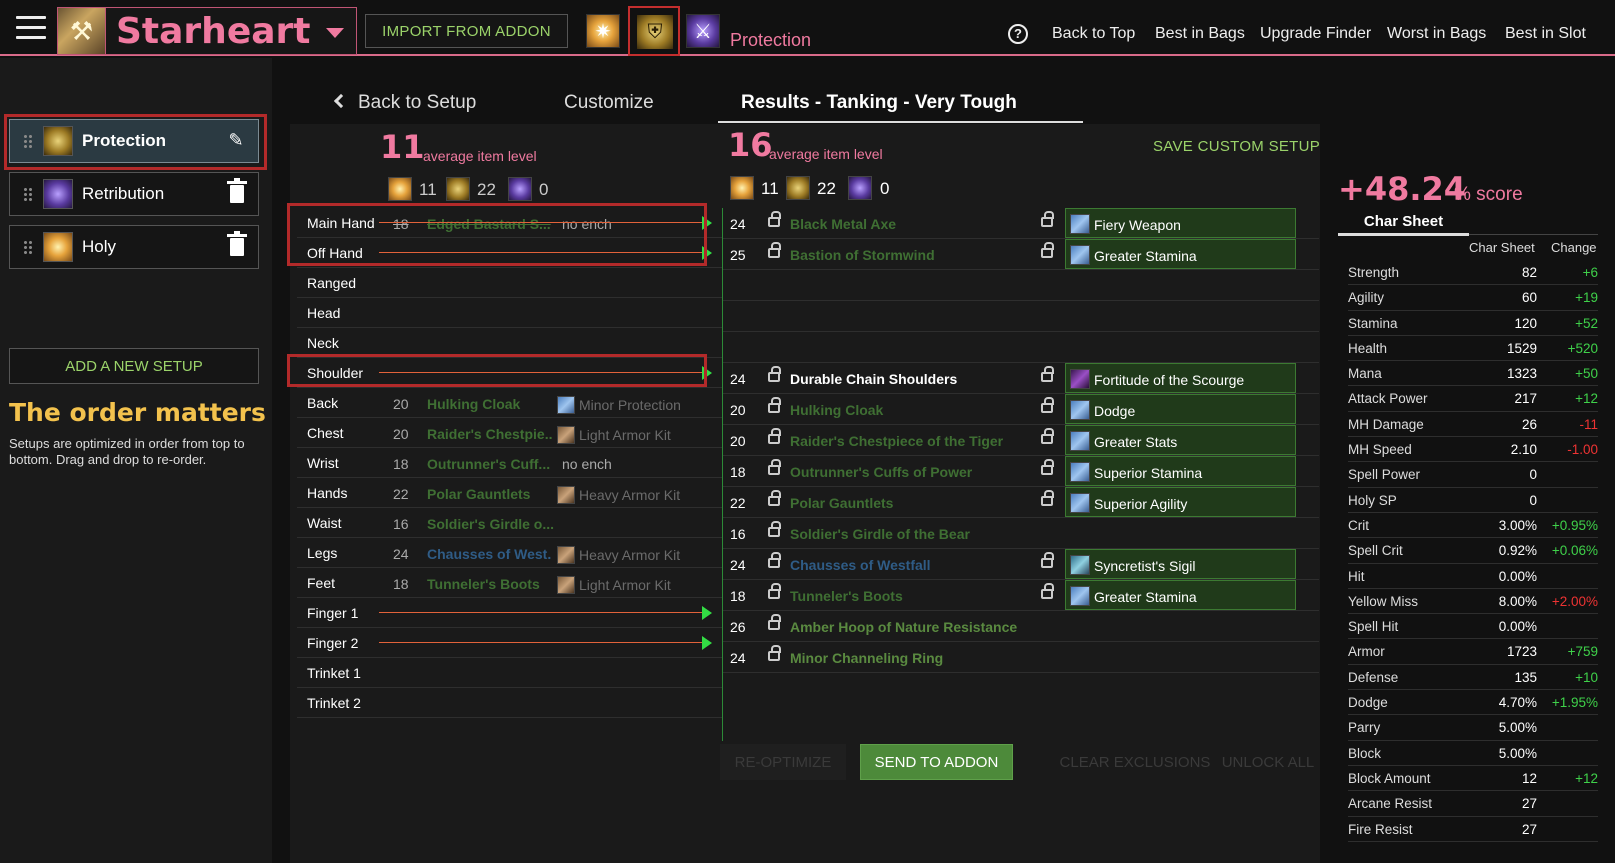 The height and width of the screenshot is (863, 1615). I want to click on link-worst-in-bags: Worst in Bags, so click(1436, 34).